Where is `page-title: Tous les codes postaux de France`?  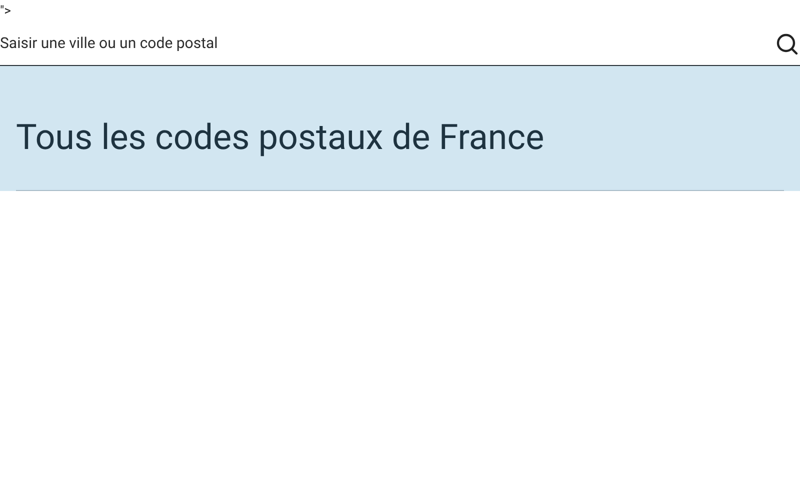 page-title: Tous les codes postaux de France is located at coordinates (281, 138).